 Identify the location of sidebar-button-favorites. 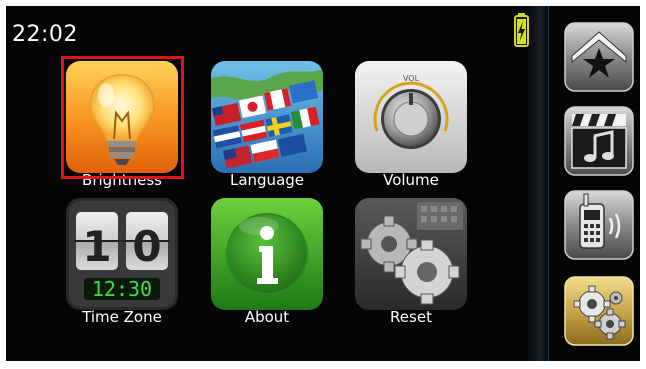
(599, 57).